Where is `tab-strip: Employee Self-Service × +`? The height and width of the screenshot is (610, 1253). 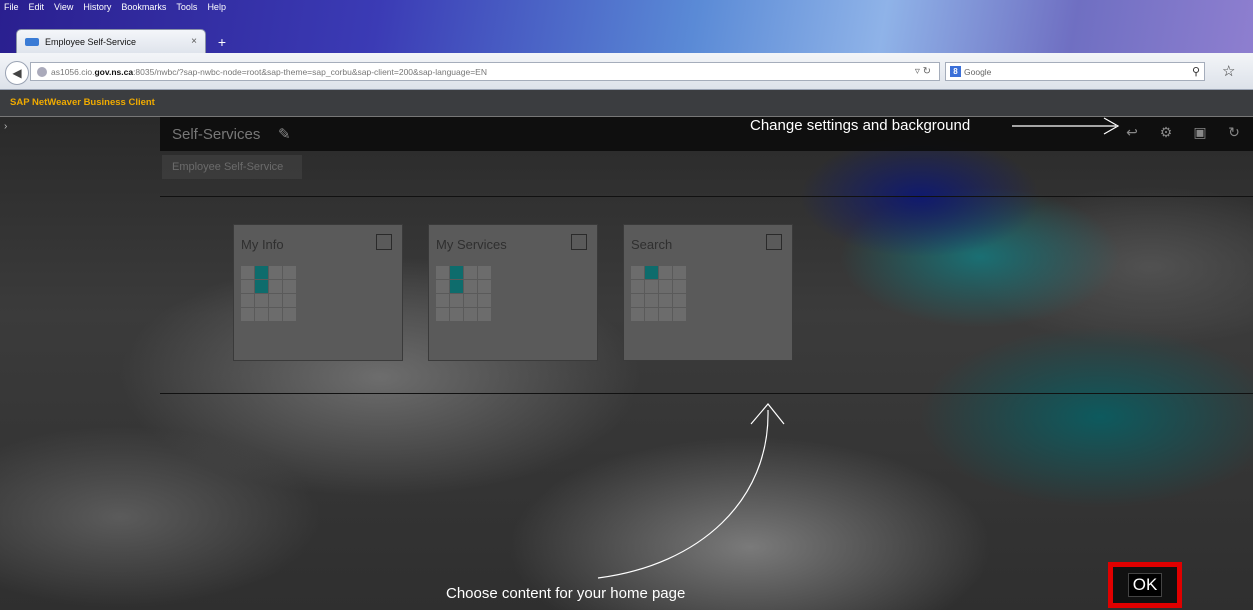
tab-strip: Employee Self-Service × + is located at coordinates (125, 39).